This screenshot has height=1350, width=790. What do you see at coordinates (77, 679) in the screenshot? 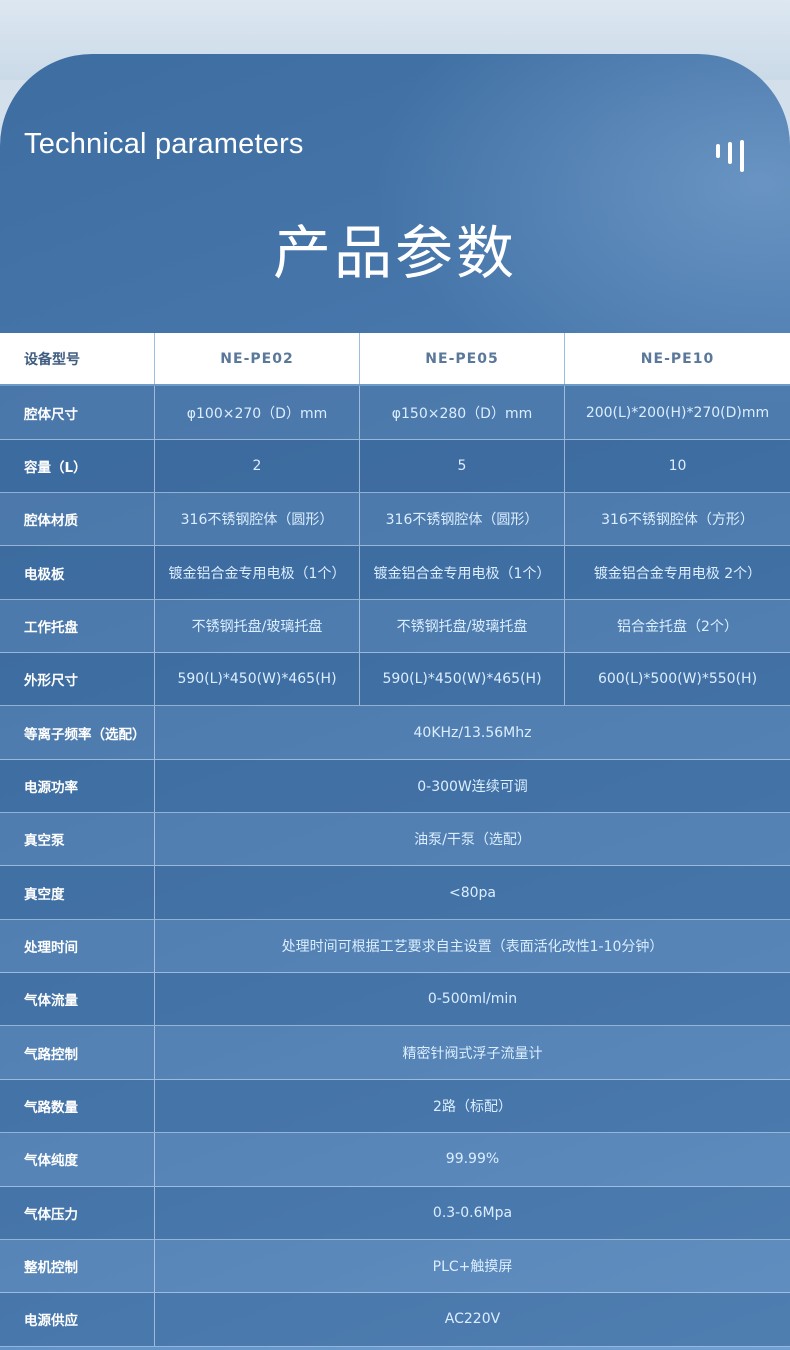
I see `row-label: 外形尺寸` at bounding box center [77, 679].